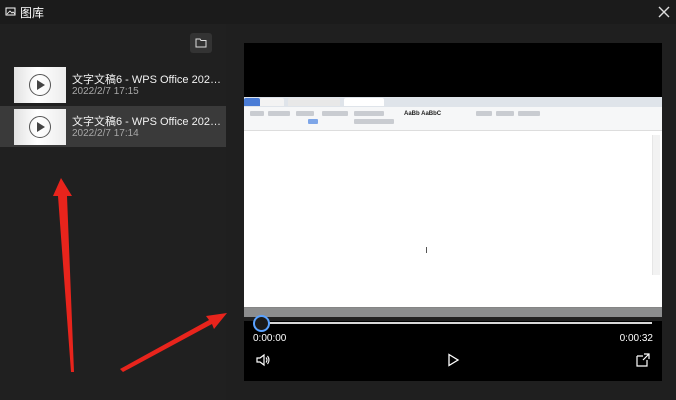 Image resolution: width=676 pixels, height=400 pixels. I want to click on controls-scrim, so click(453, 314).